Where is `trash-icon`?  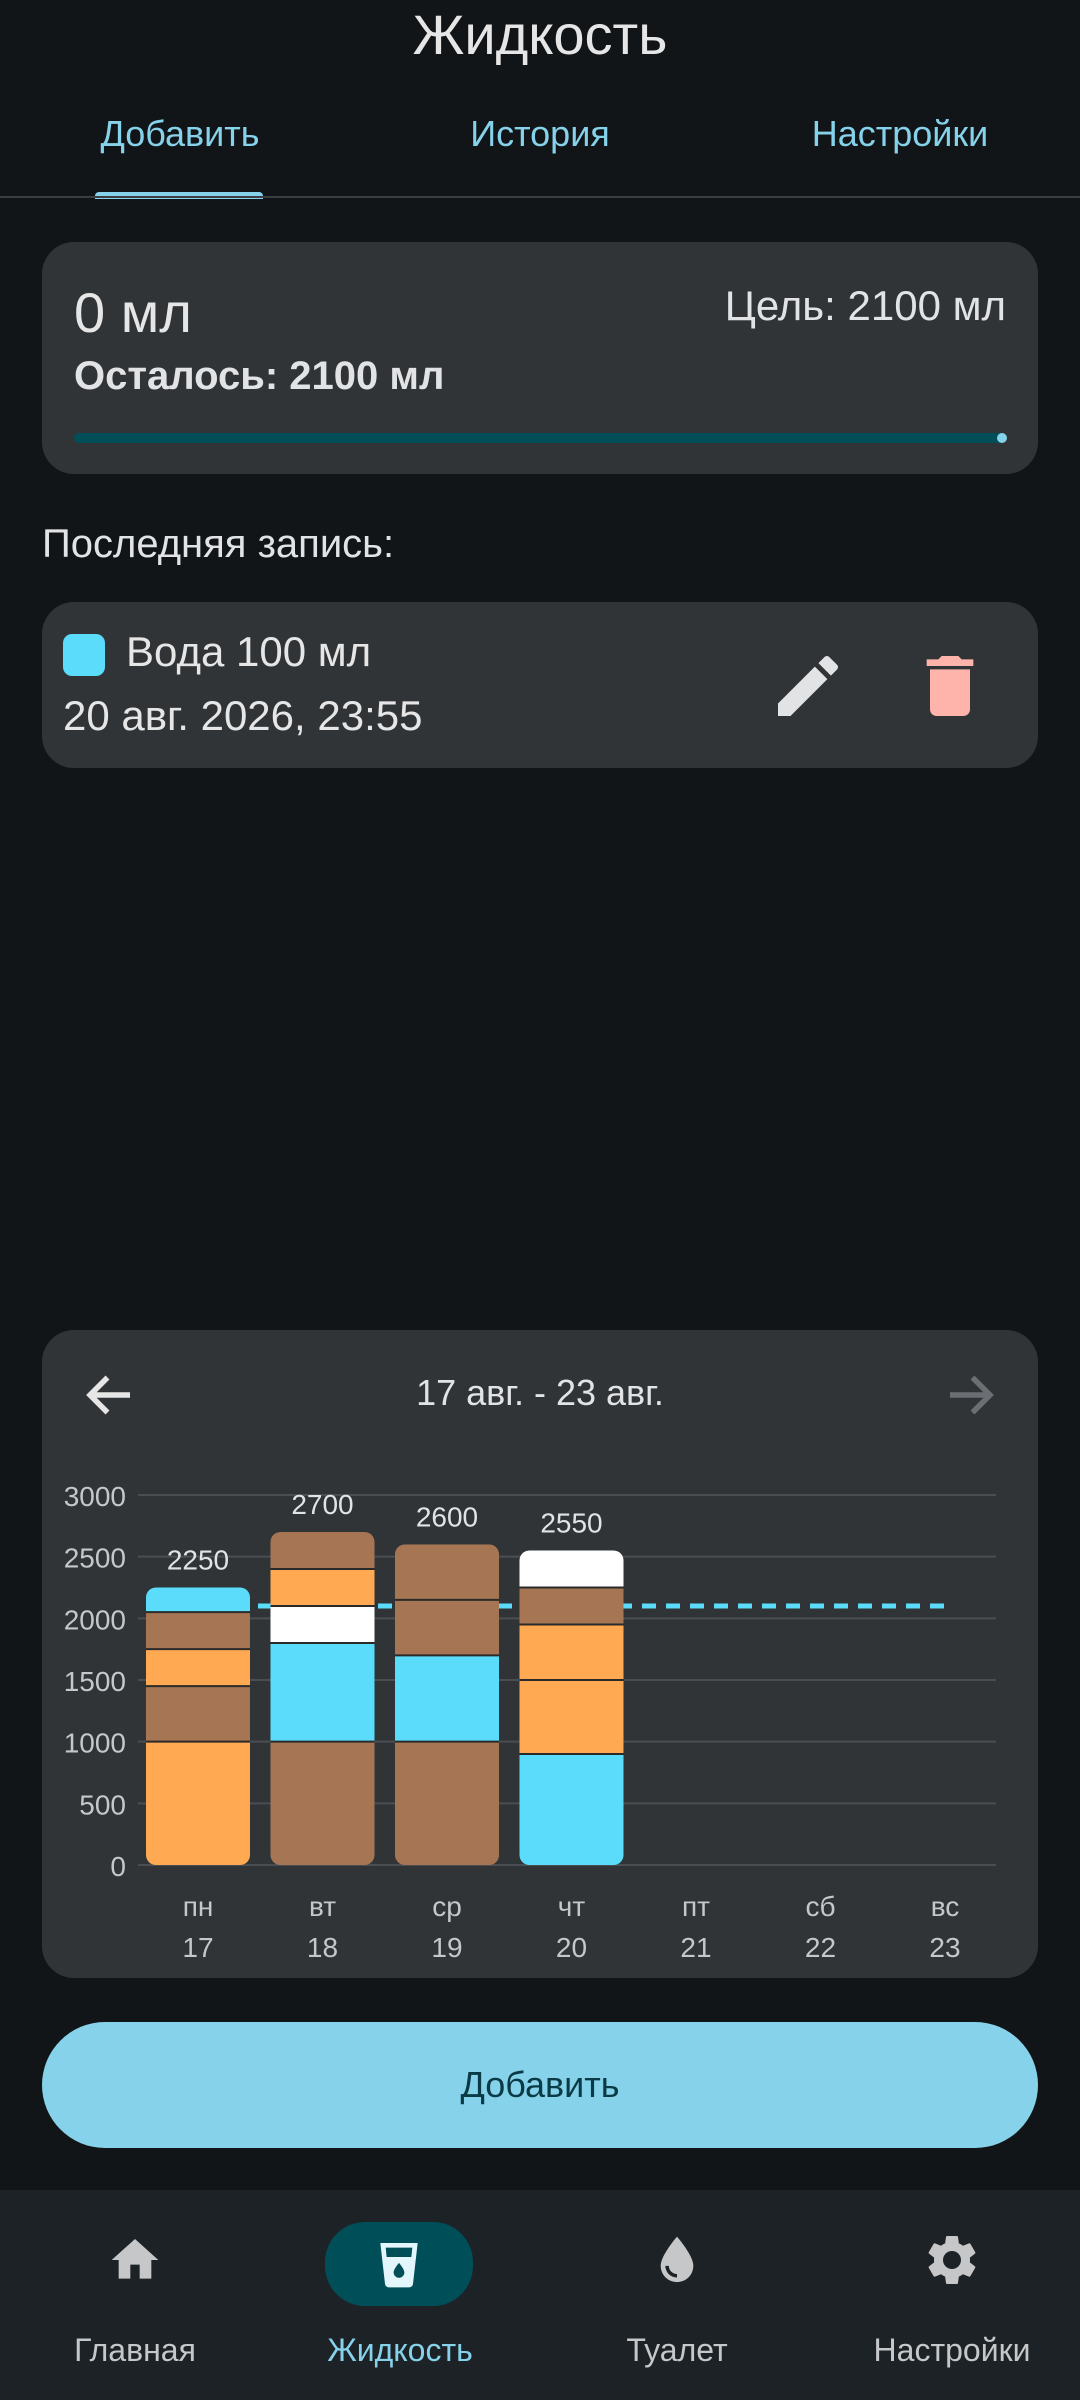
trash-icon is located at coordinates (950, 686).